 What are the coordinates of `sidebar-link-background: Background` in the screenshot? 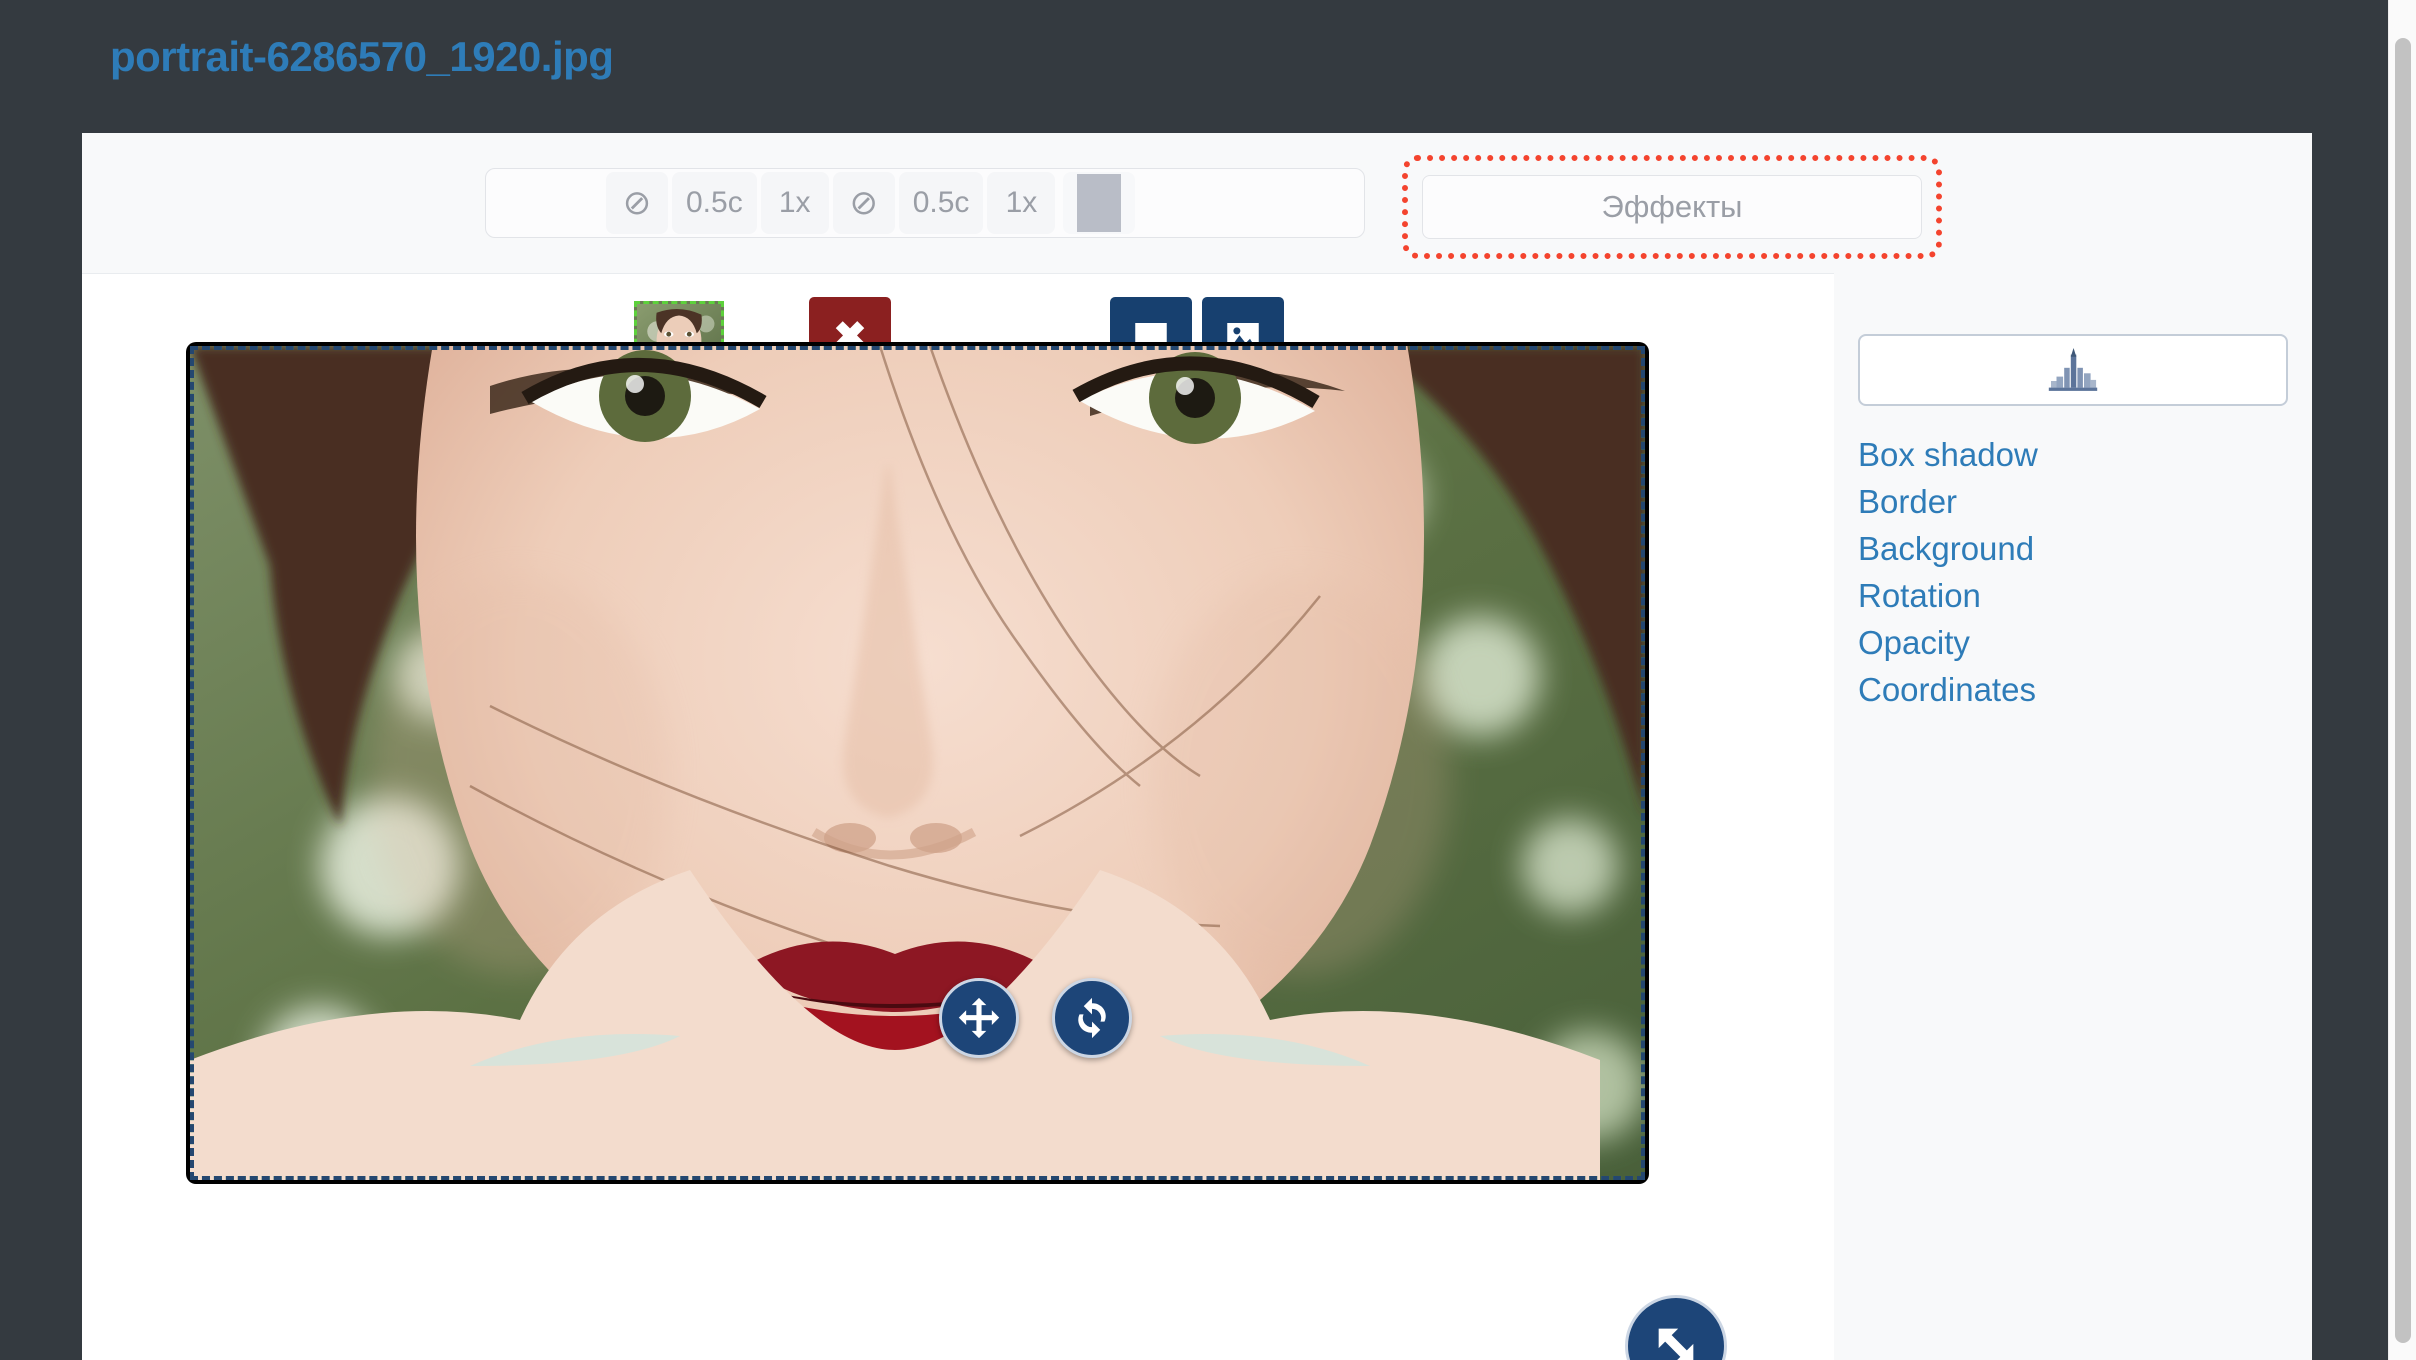 It's located at (2073, 548).